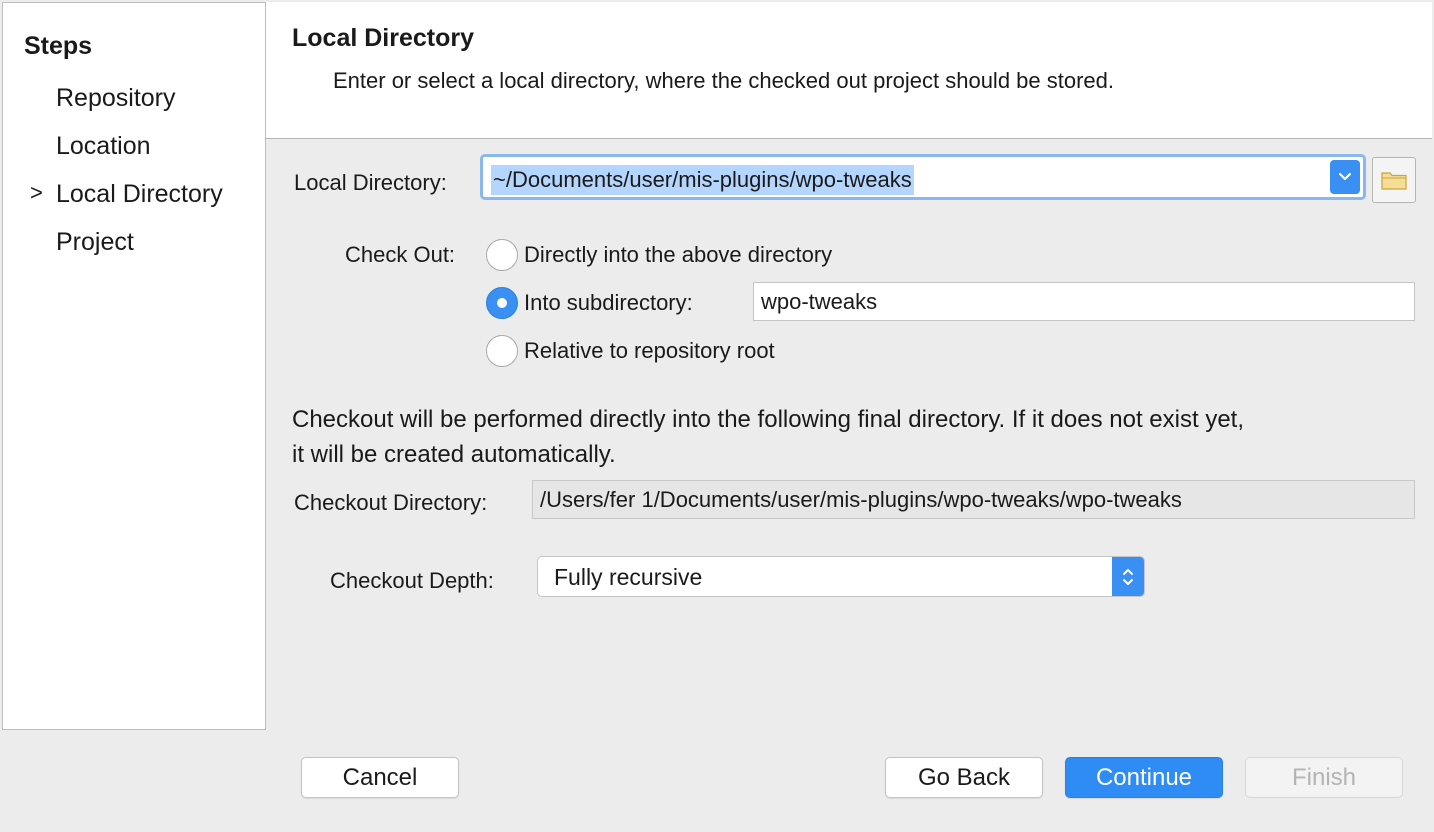 The image size is (1434, 832). Describe the element at coordinates (380, 777) in the screenshot. I see `cancel-button: Cancel` at that location.